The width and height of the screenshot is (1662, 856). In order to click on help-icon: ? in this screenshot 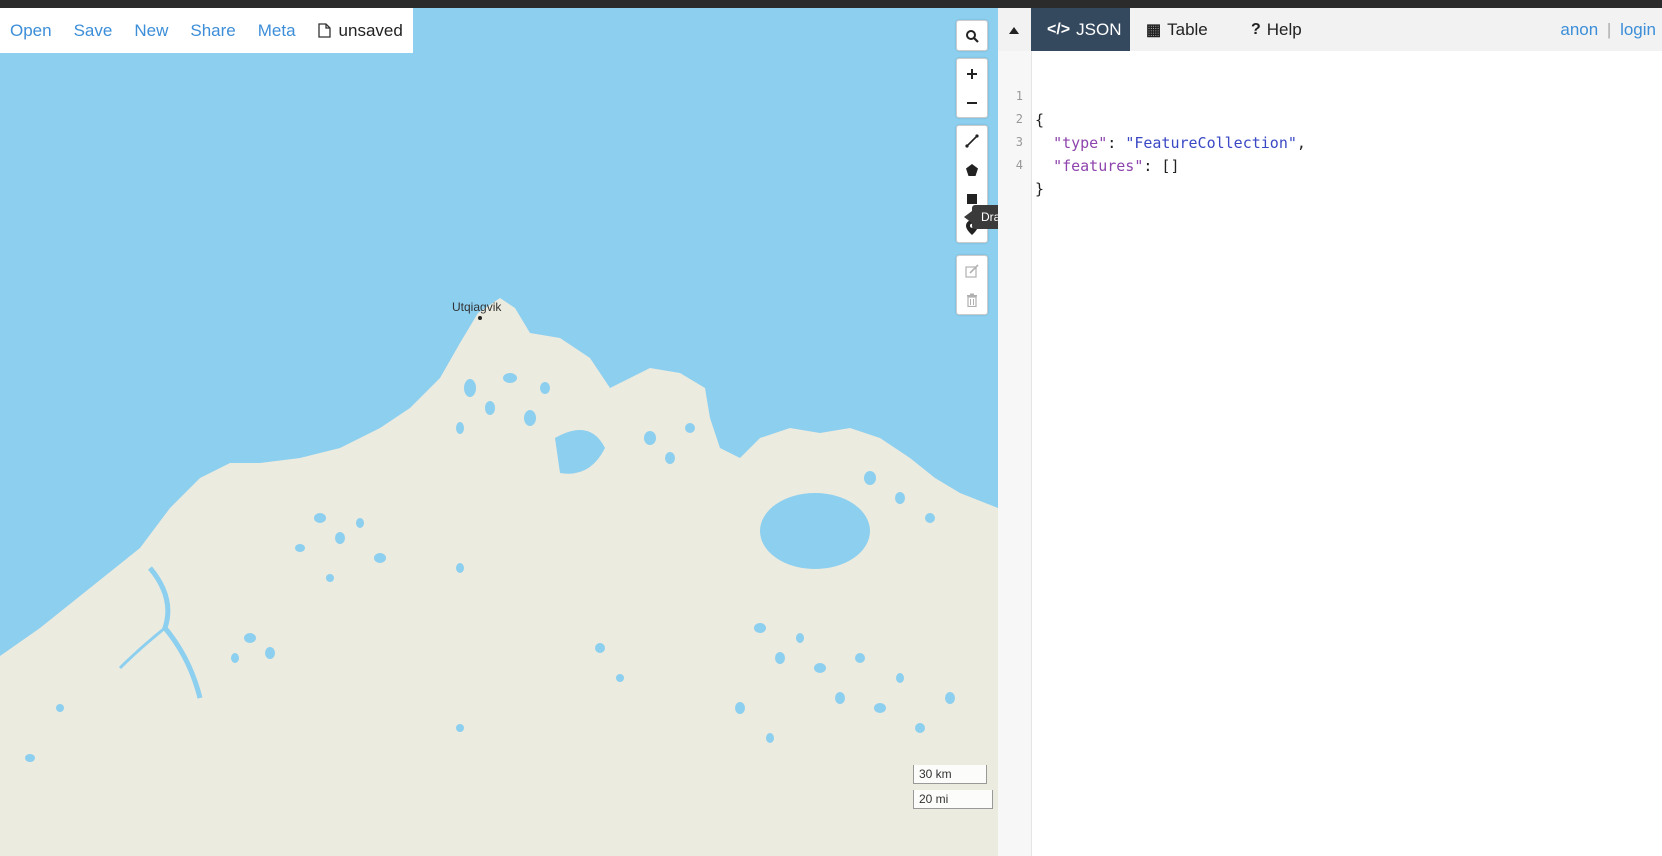, I will do `click(1256, 29)`.